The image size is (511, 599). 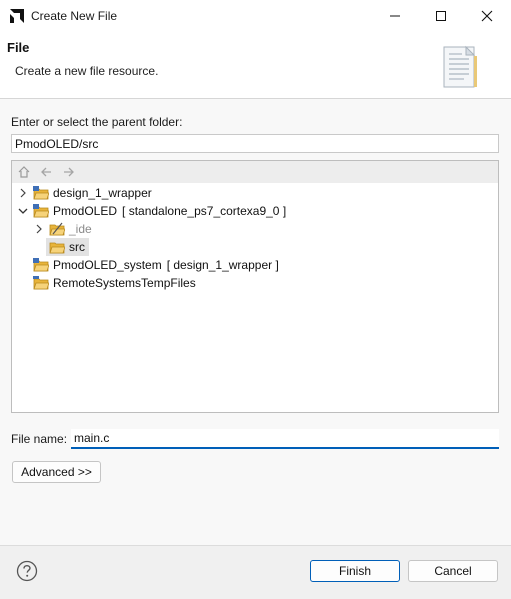 I want to click on maximize-icon, so click(x=441, y=16).